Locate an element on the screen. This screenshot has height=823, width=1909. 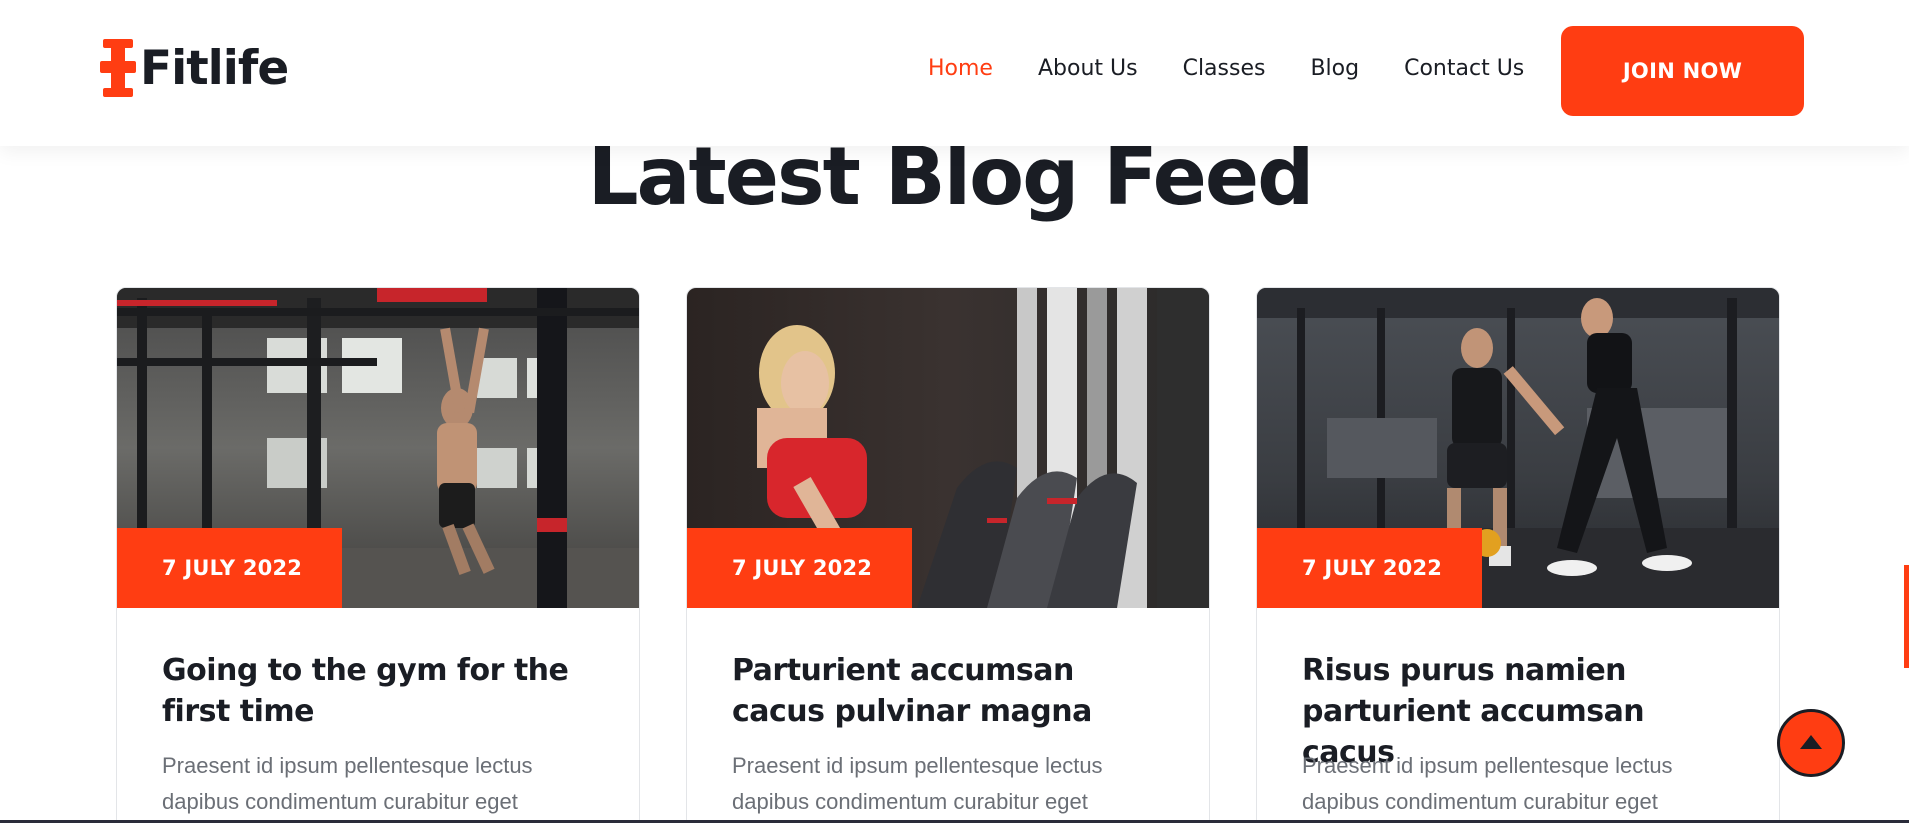
scroll-to-top-button is located at coordinates (1811, 743).